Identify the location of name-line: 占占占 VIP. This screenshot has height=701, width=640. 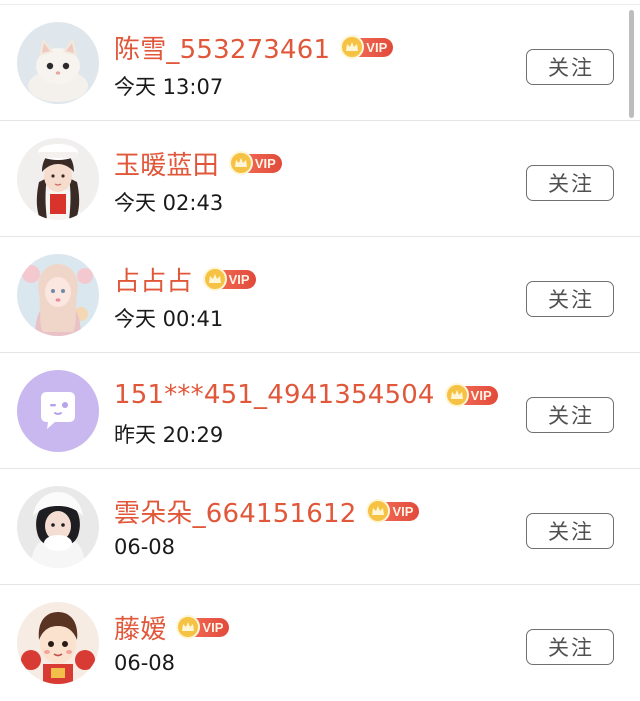
(185, 279).